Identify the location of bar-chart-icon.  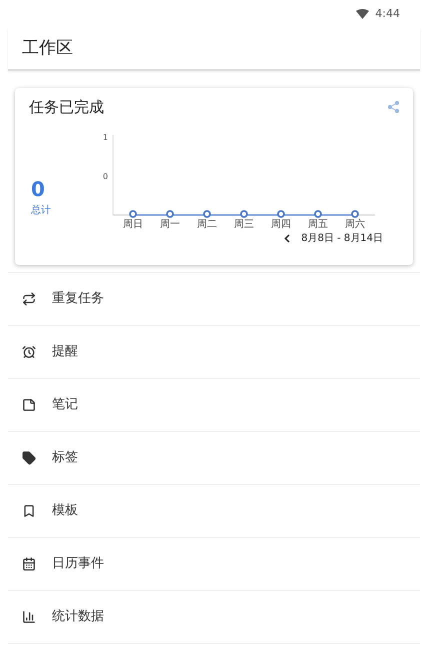
(29, 617).